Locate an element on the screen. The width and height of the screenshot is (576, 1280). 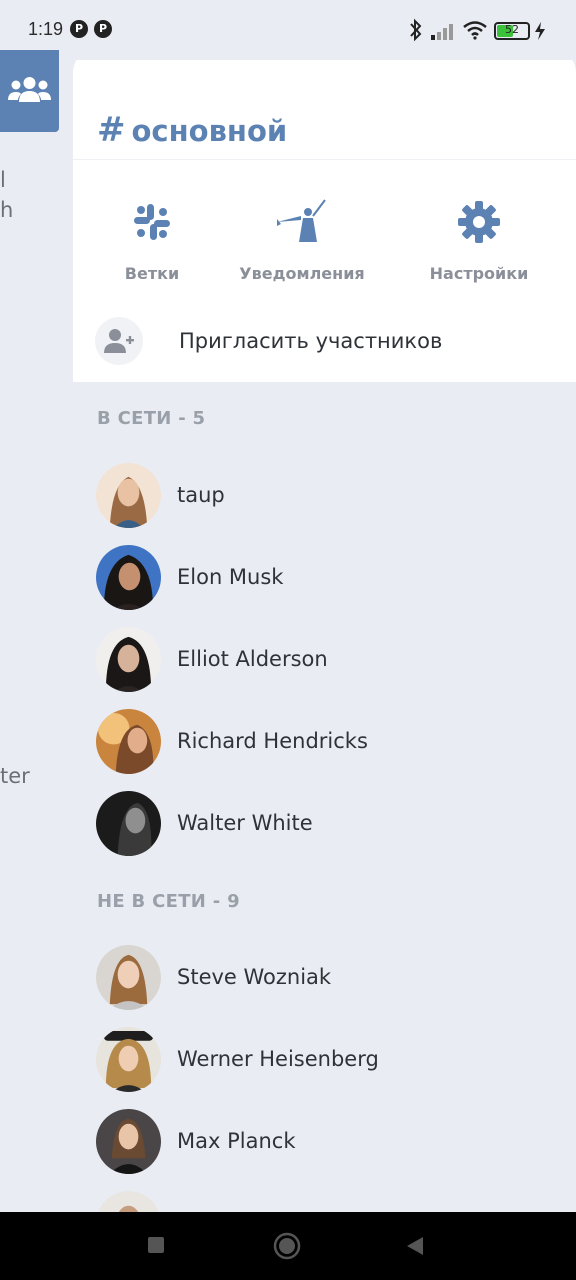
trumpeter-icon is located at coordinates (301, 220).